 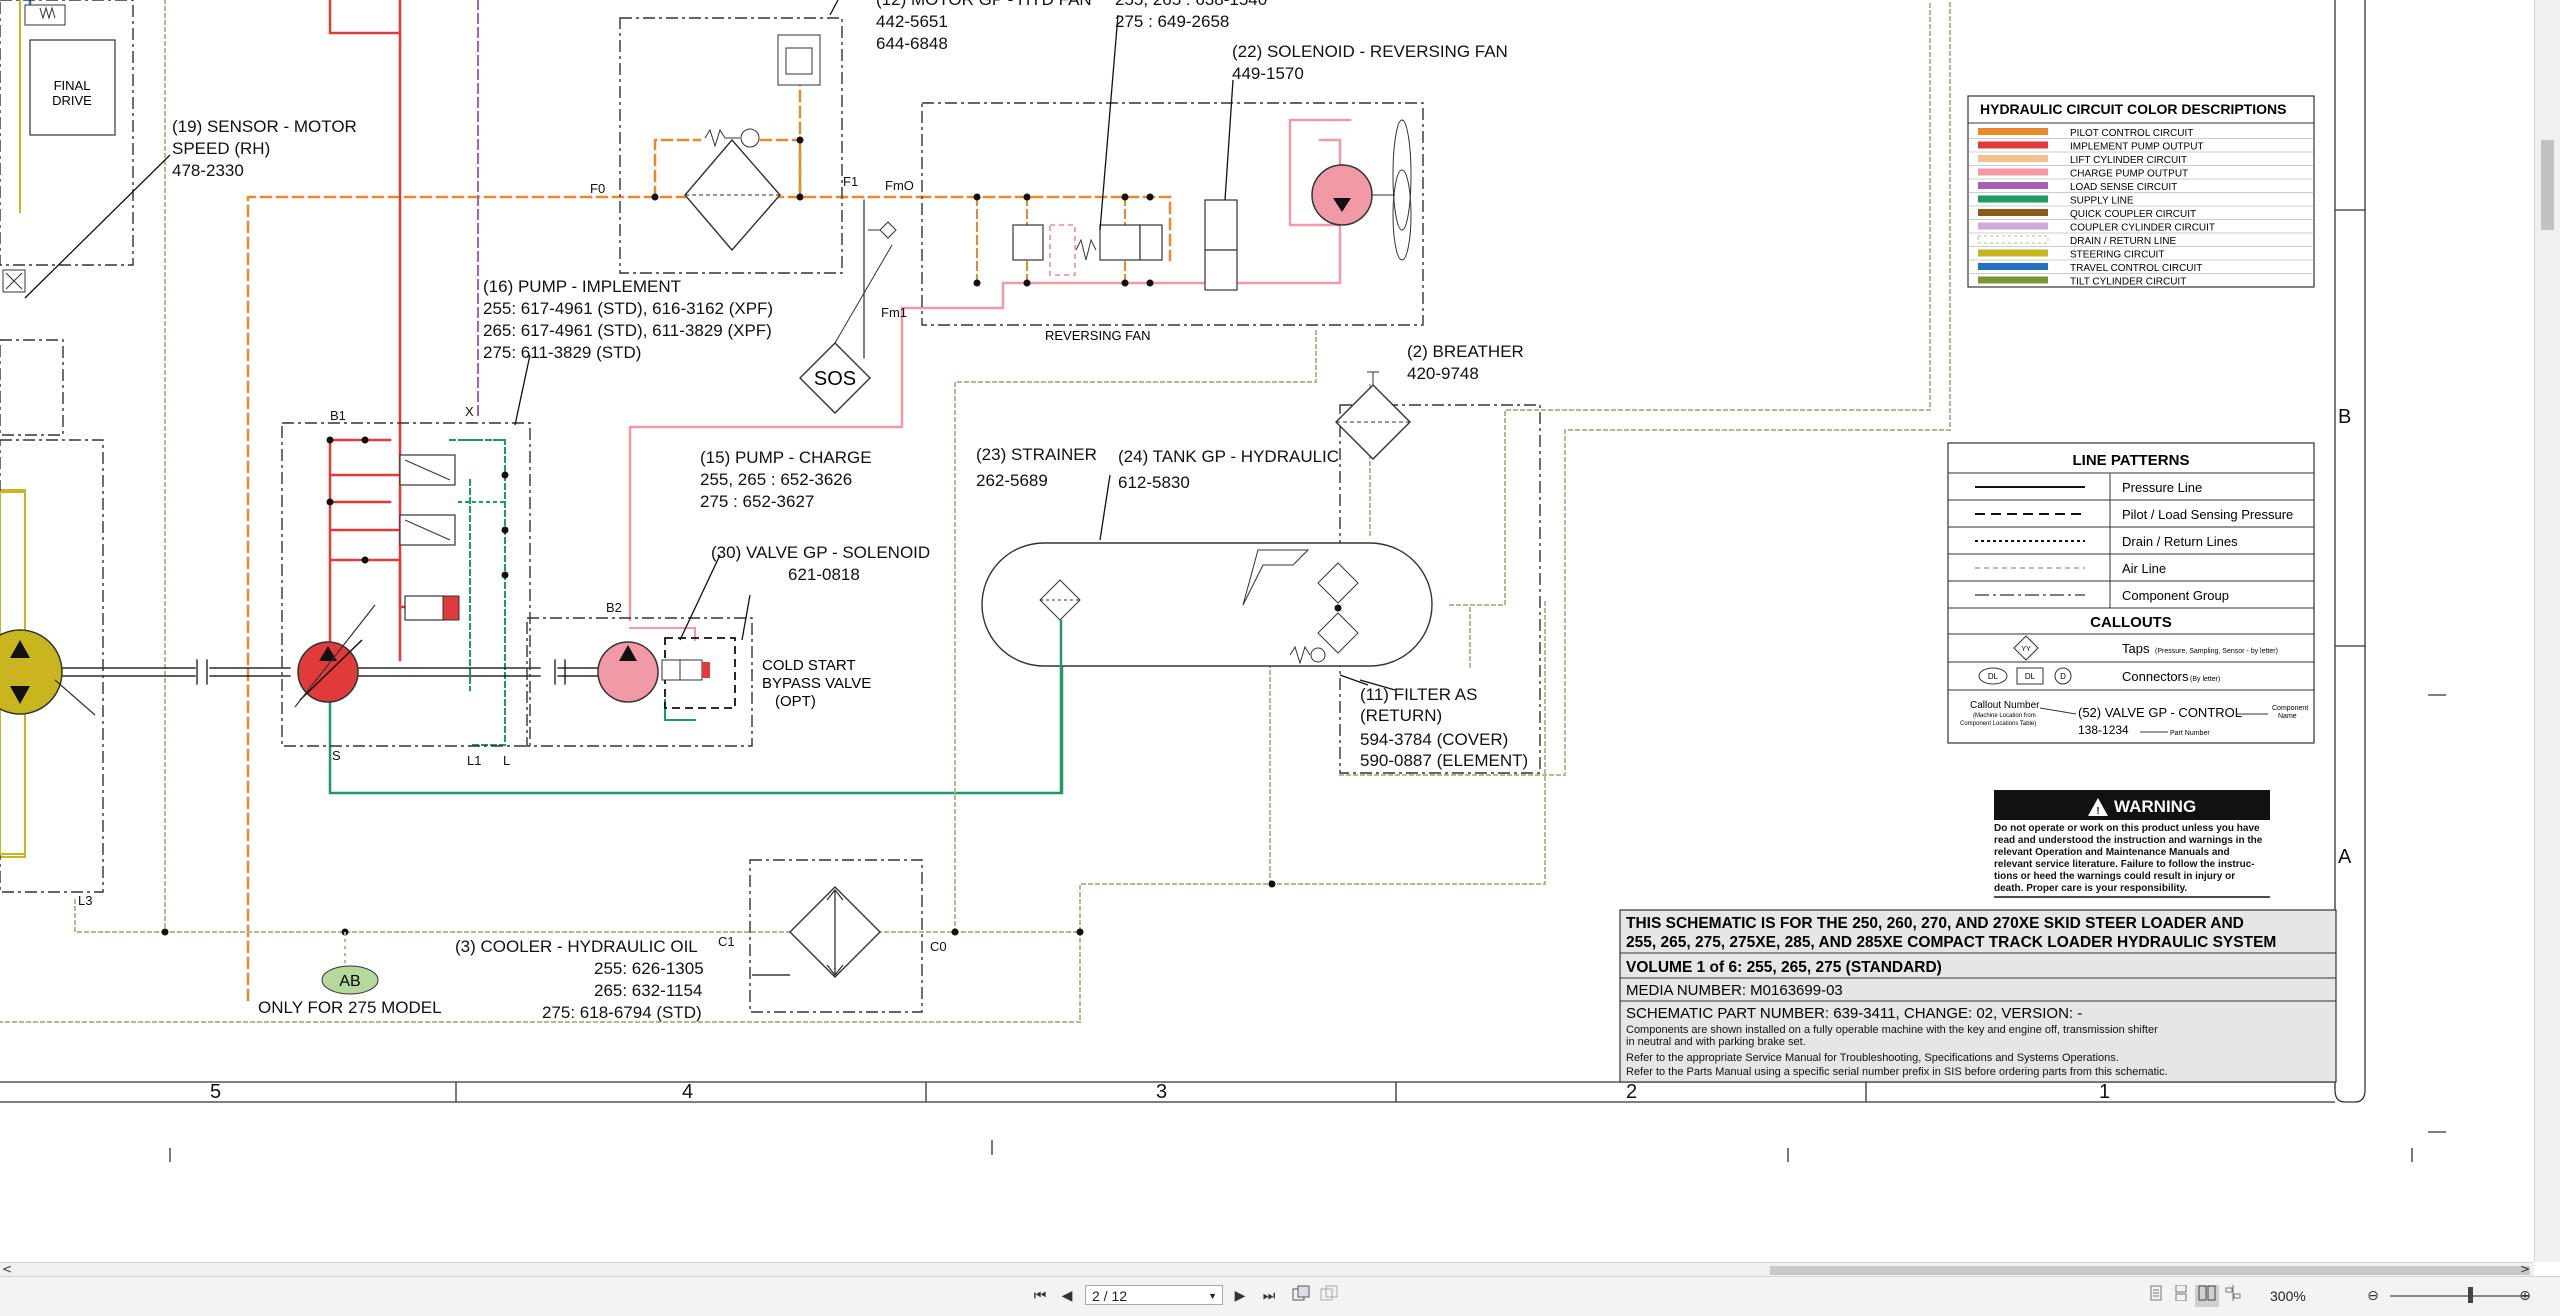 What do you see at coordinates (72, 93) in the screenshot?
I see `final-drive-label: FINAL DRIVE` at bounding box center [72, 93].